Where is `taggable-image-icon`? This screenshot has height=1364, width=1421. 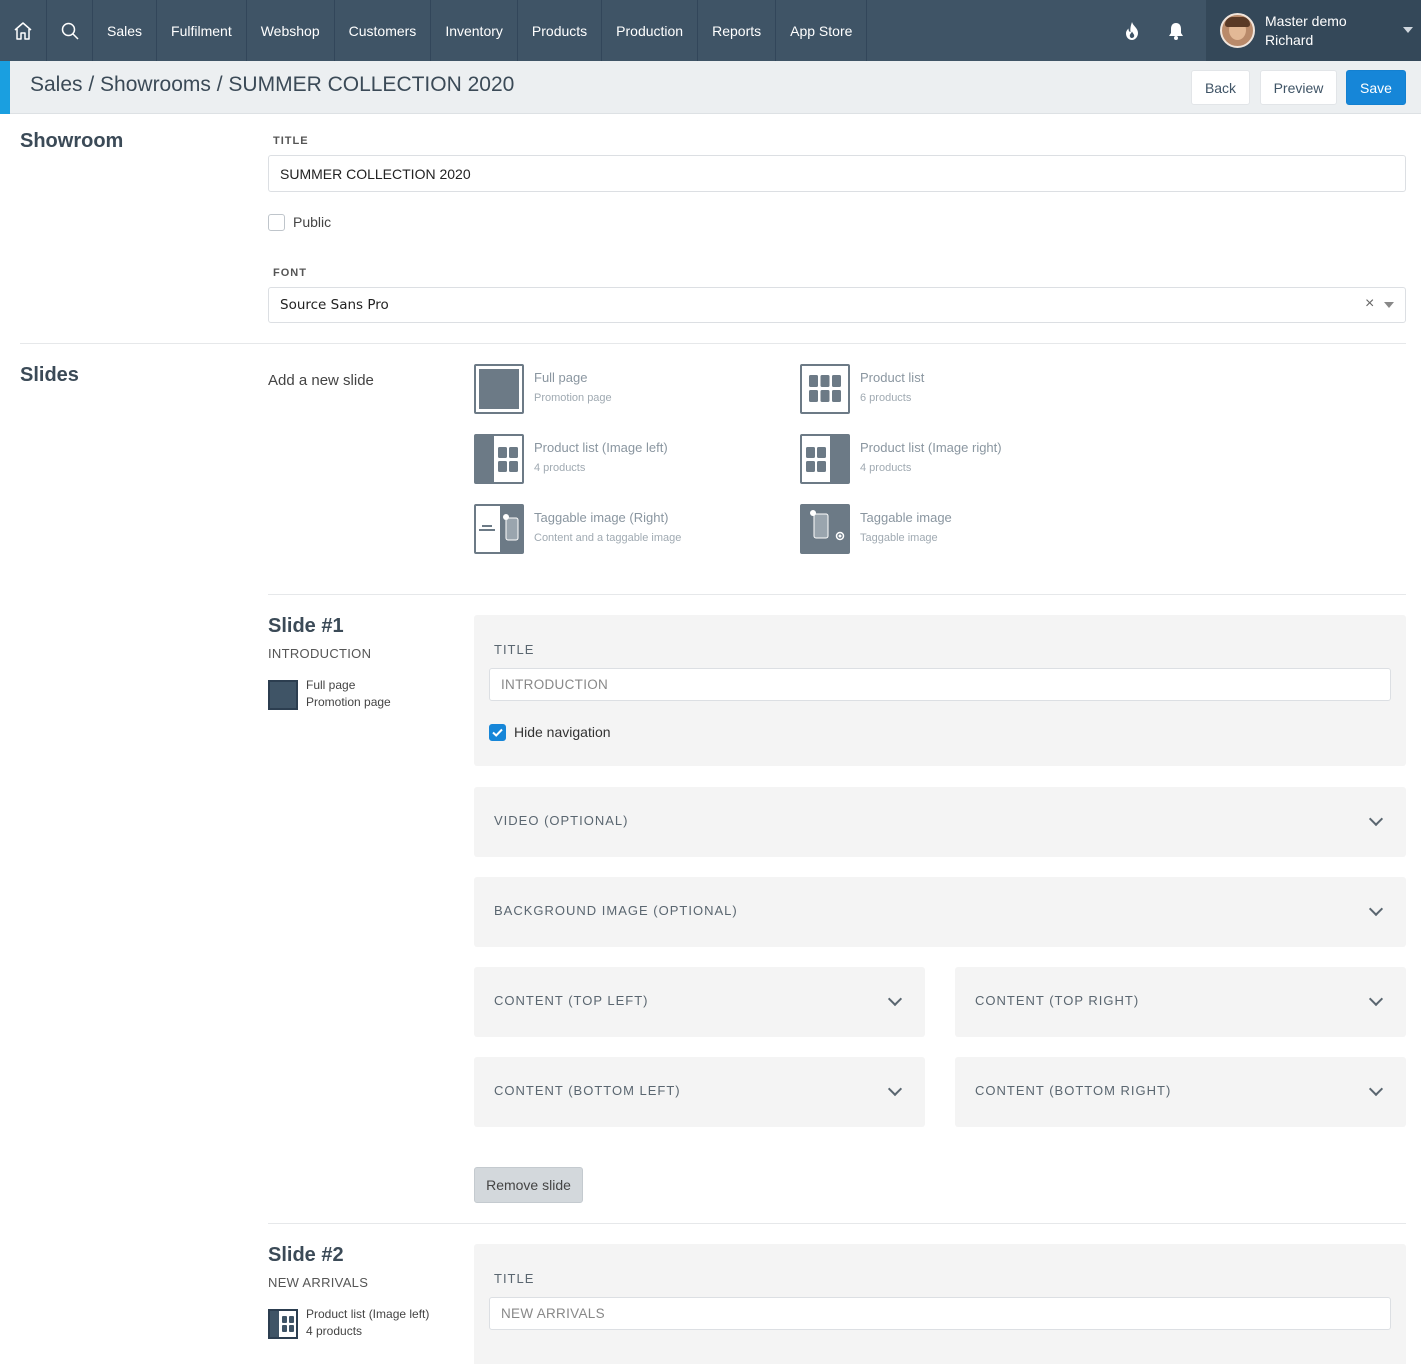 taggable-image-icon is located at coordinates (825, 529).